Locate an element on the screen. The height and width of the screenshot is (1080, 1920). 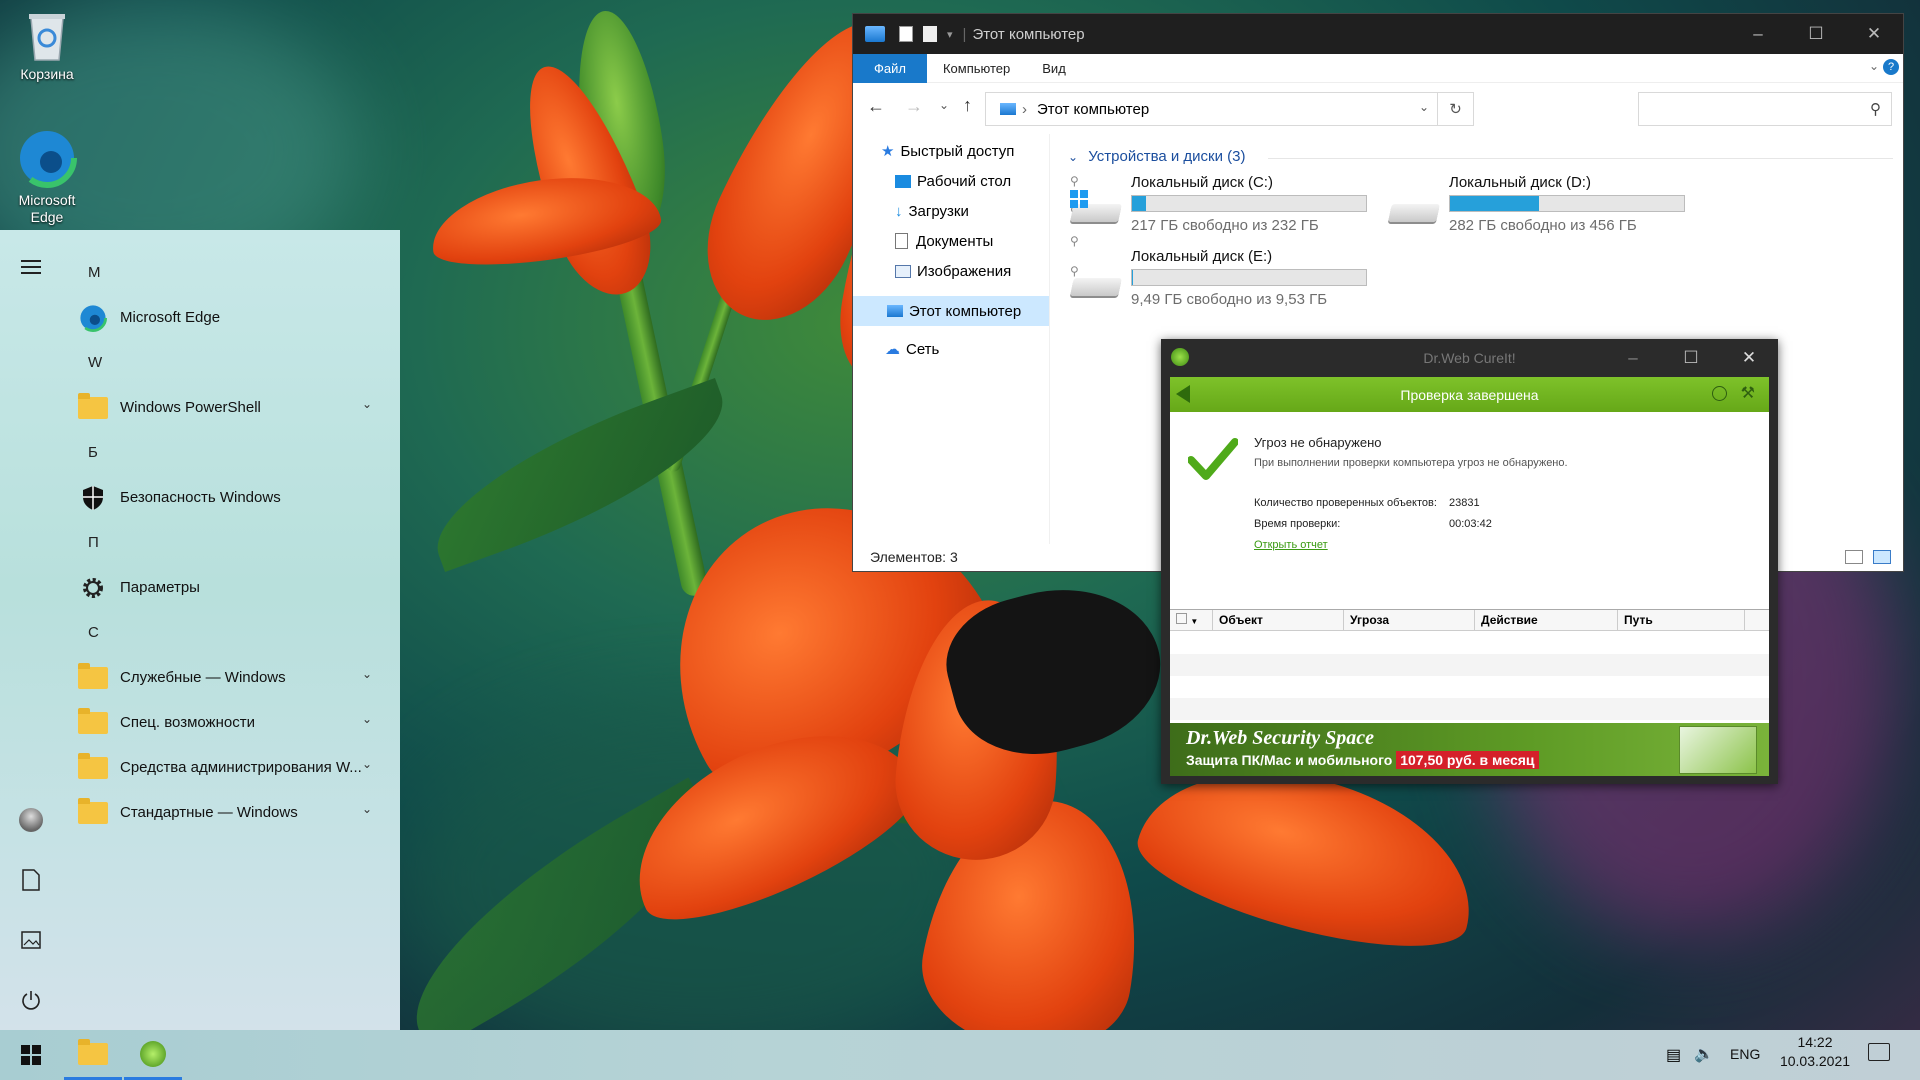
drive-free-space: 9,49 ГБ свободно из 9,53 ГБ is located at coordinates (1229, 299).